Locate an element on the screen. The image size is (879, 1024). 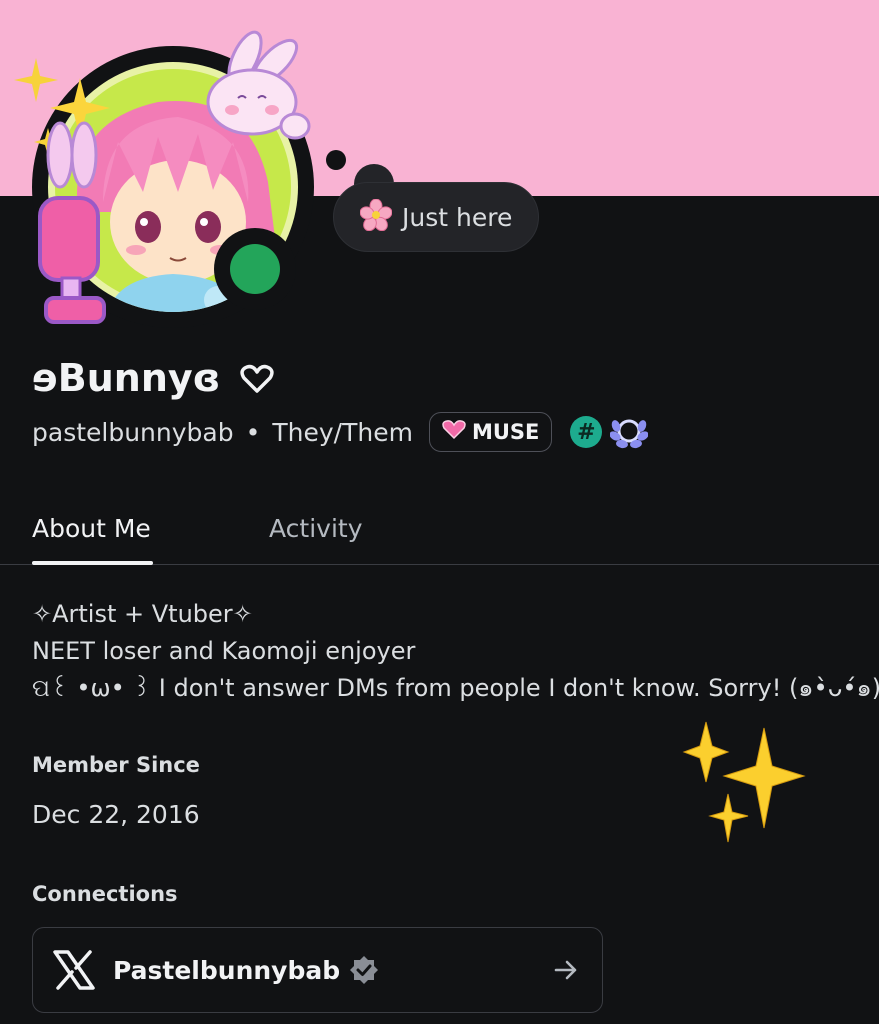
sparkles-icon is located at coordinates (744, 782).